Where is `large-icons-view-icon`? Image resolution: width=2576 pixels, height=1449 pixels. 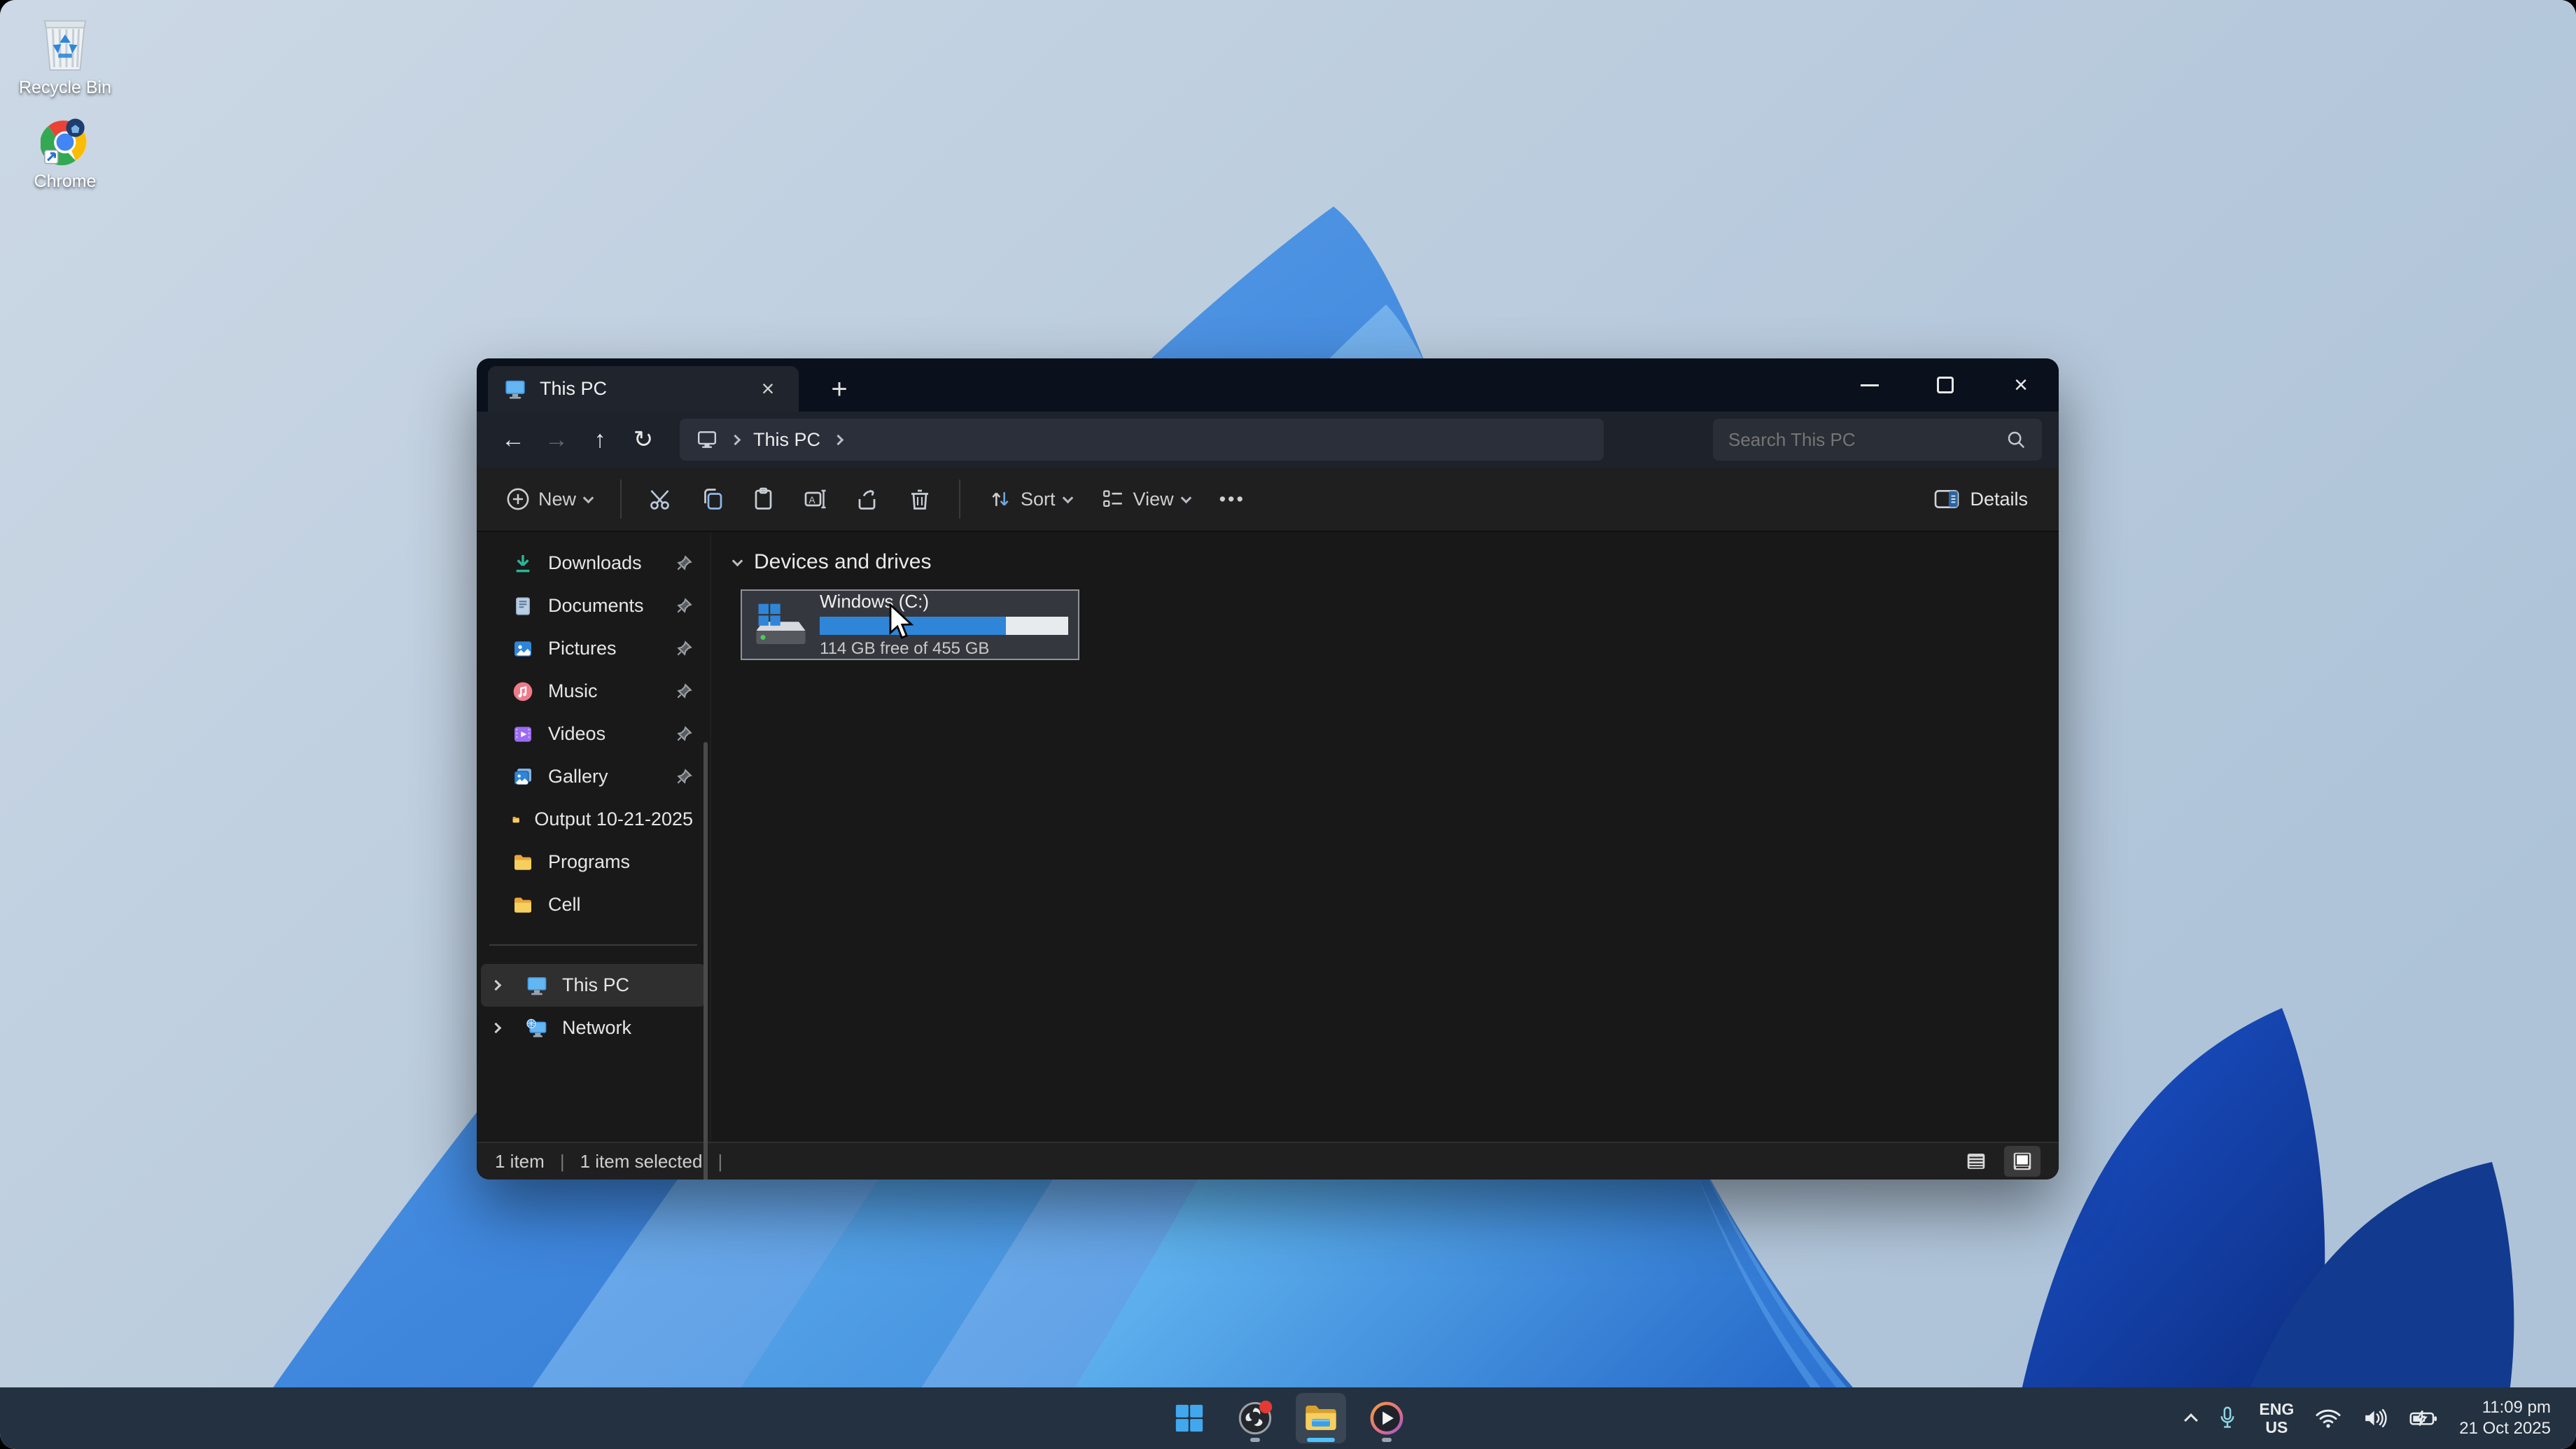 large-icons-view-icon is located at coordinates (2022, 1161).